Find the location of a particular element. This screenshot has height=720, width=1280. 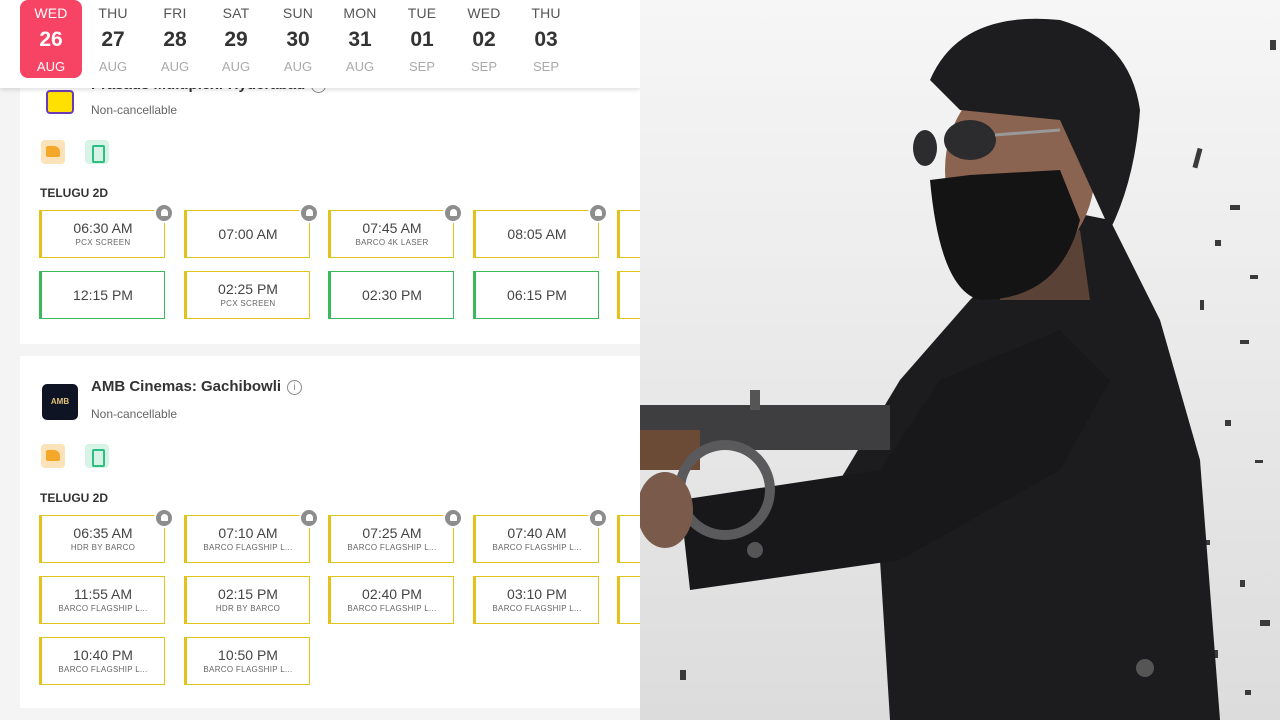

showtime-button: 02:30 PM is located at coordinates (391, 295).